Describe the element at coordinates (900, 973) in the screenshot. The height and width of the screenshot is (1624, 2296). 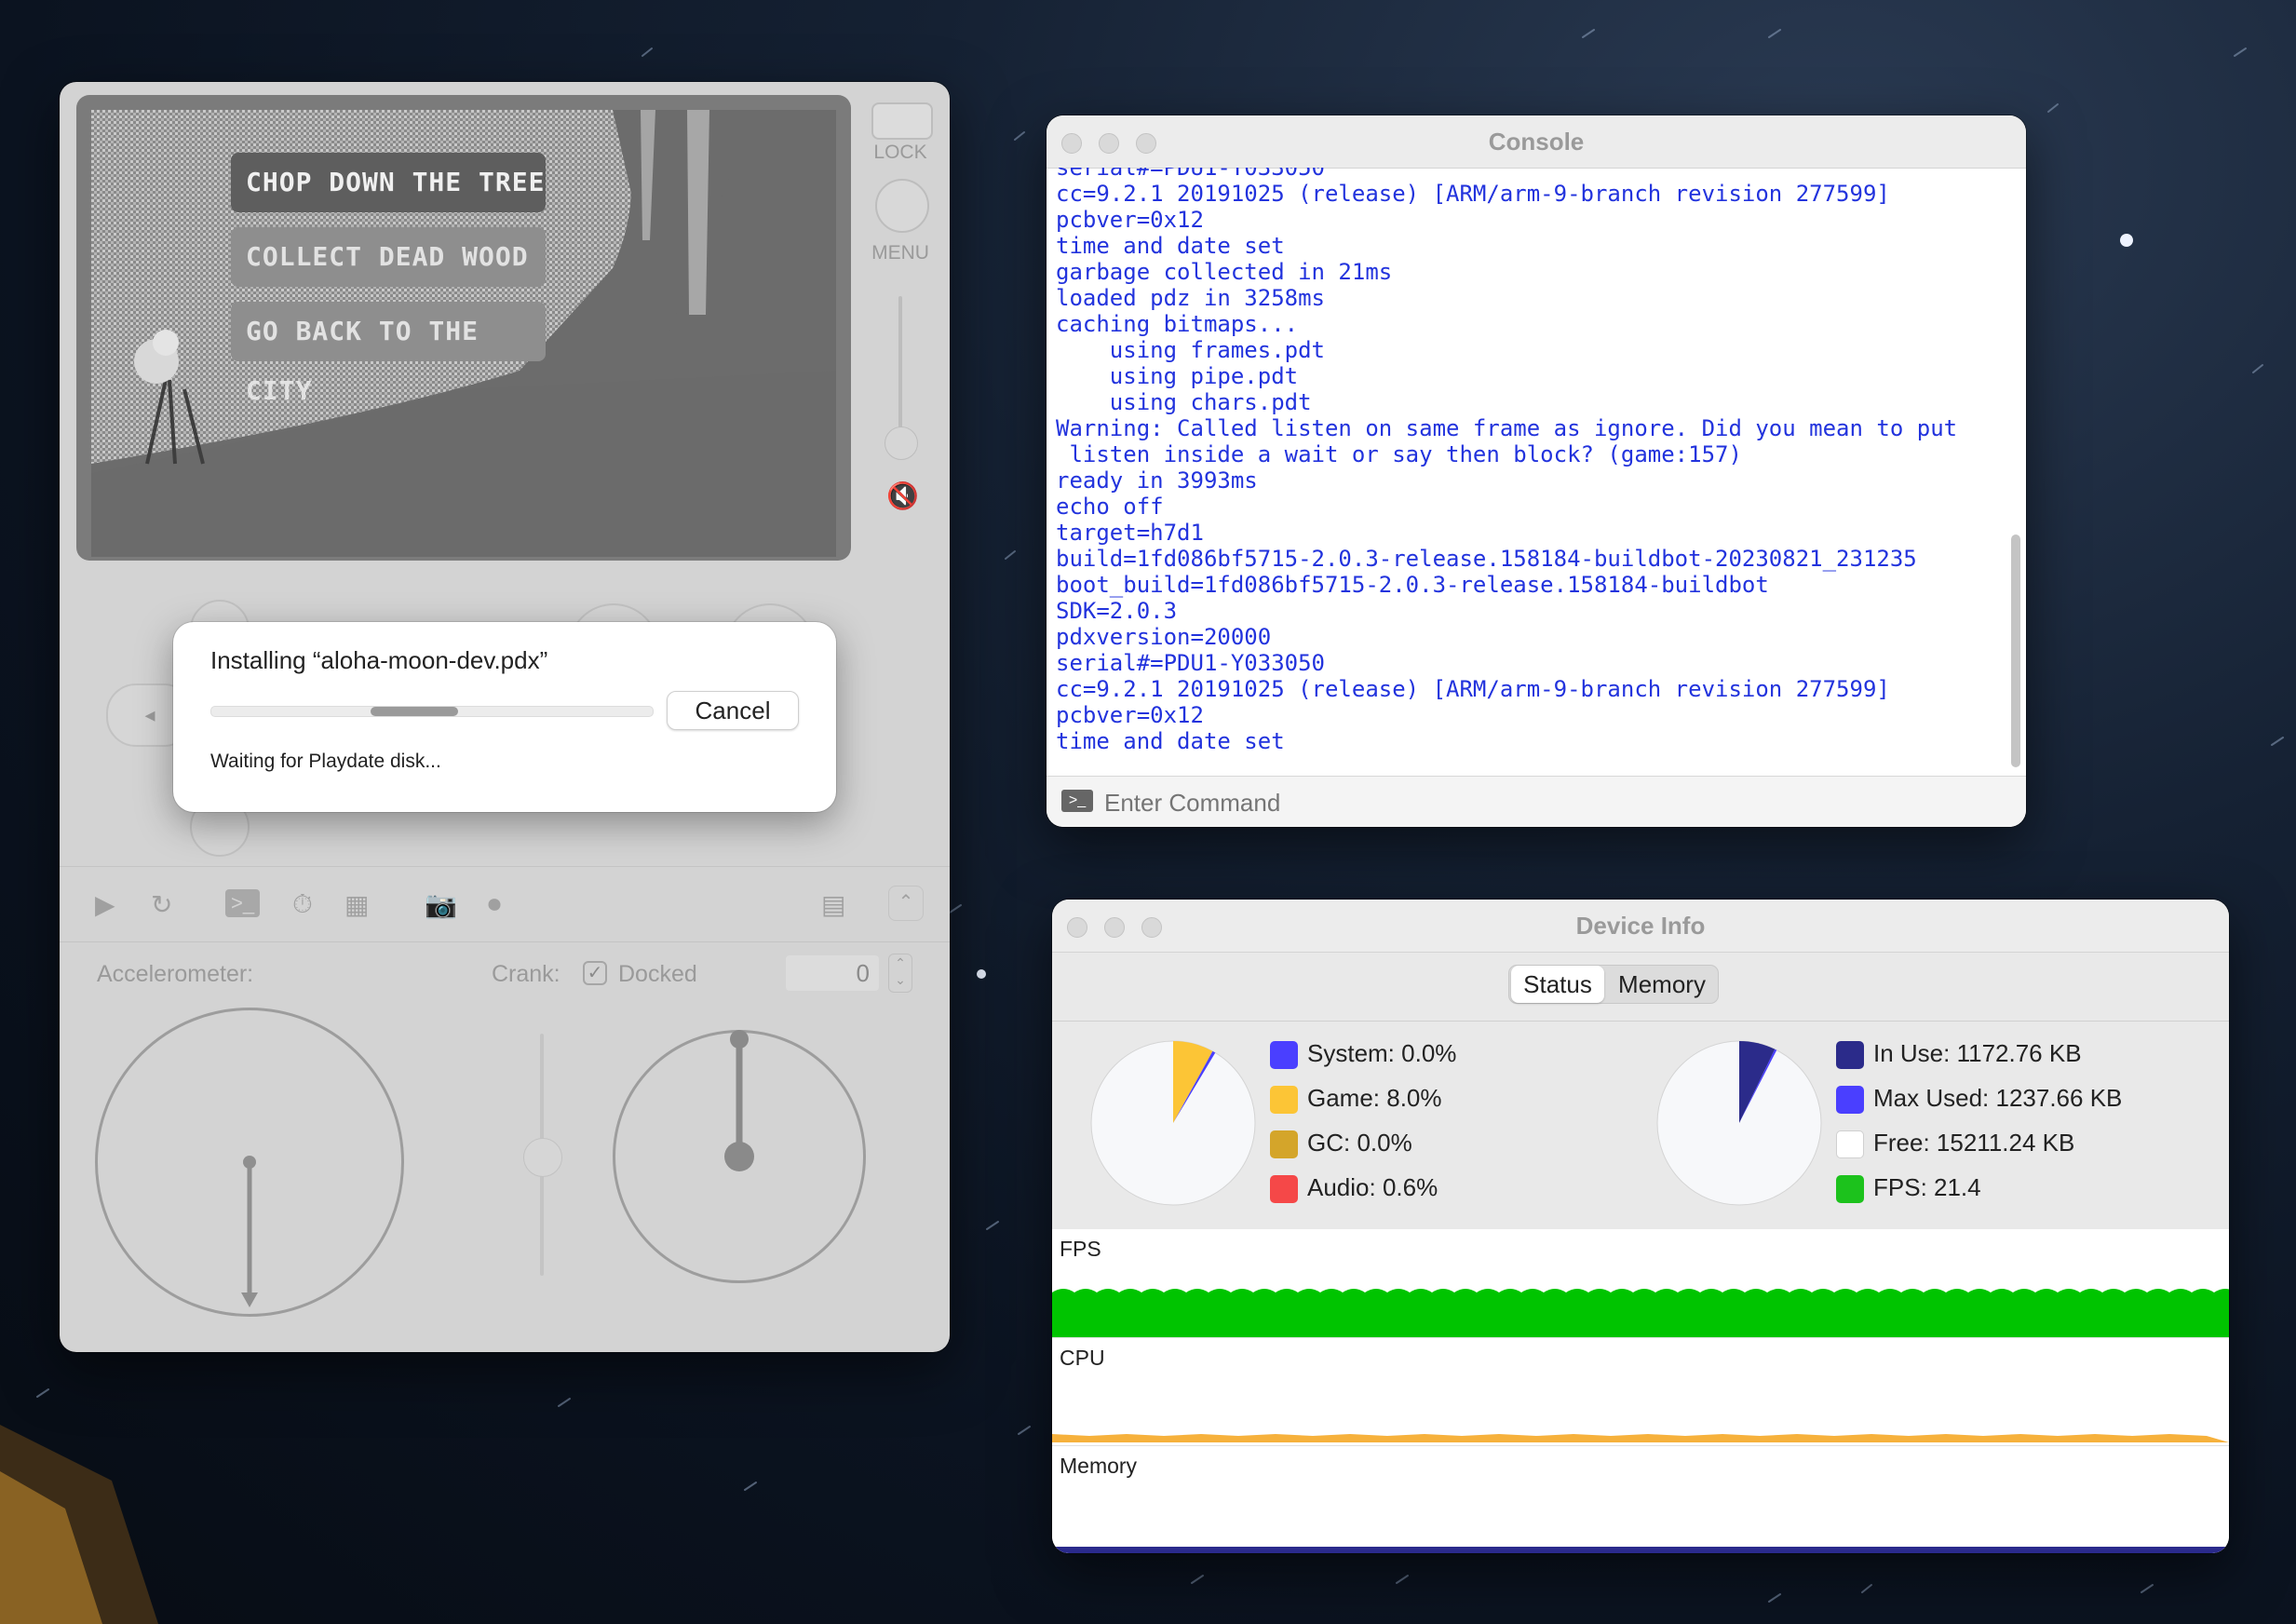
I see `crank-stepper: ⌃ ⌄` at that location.